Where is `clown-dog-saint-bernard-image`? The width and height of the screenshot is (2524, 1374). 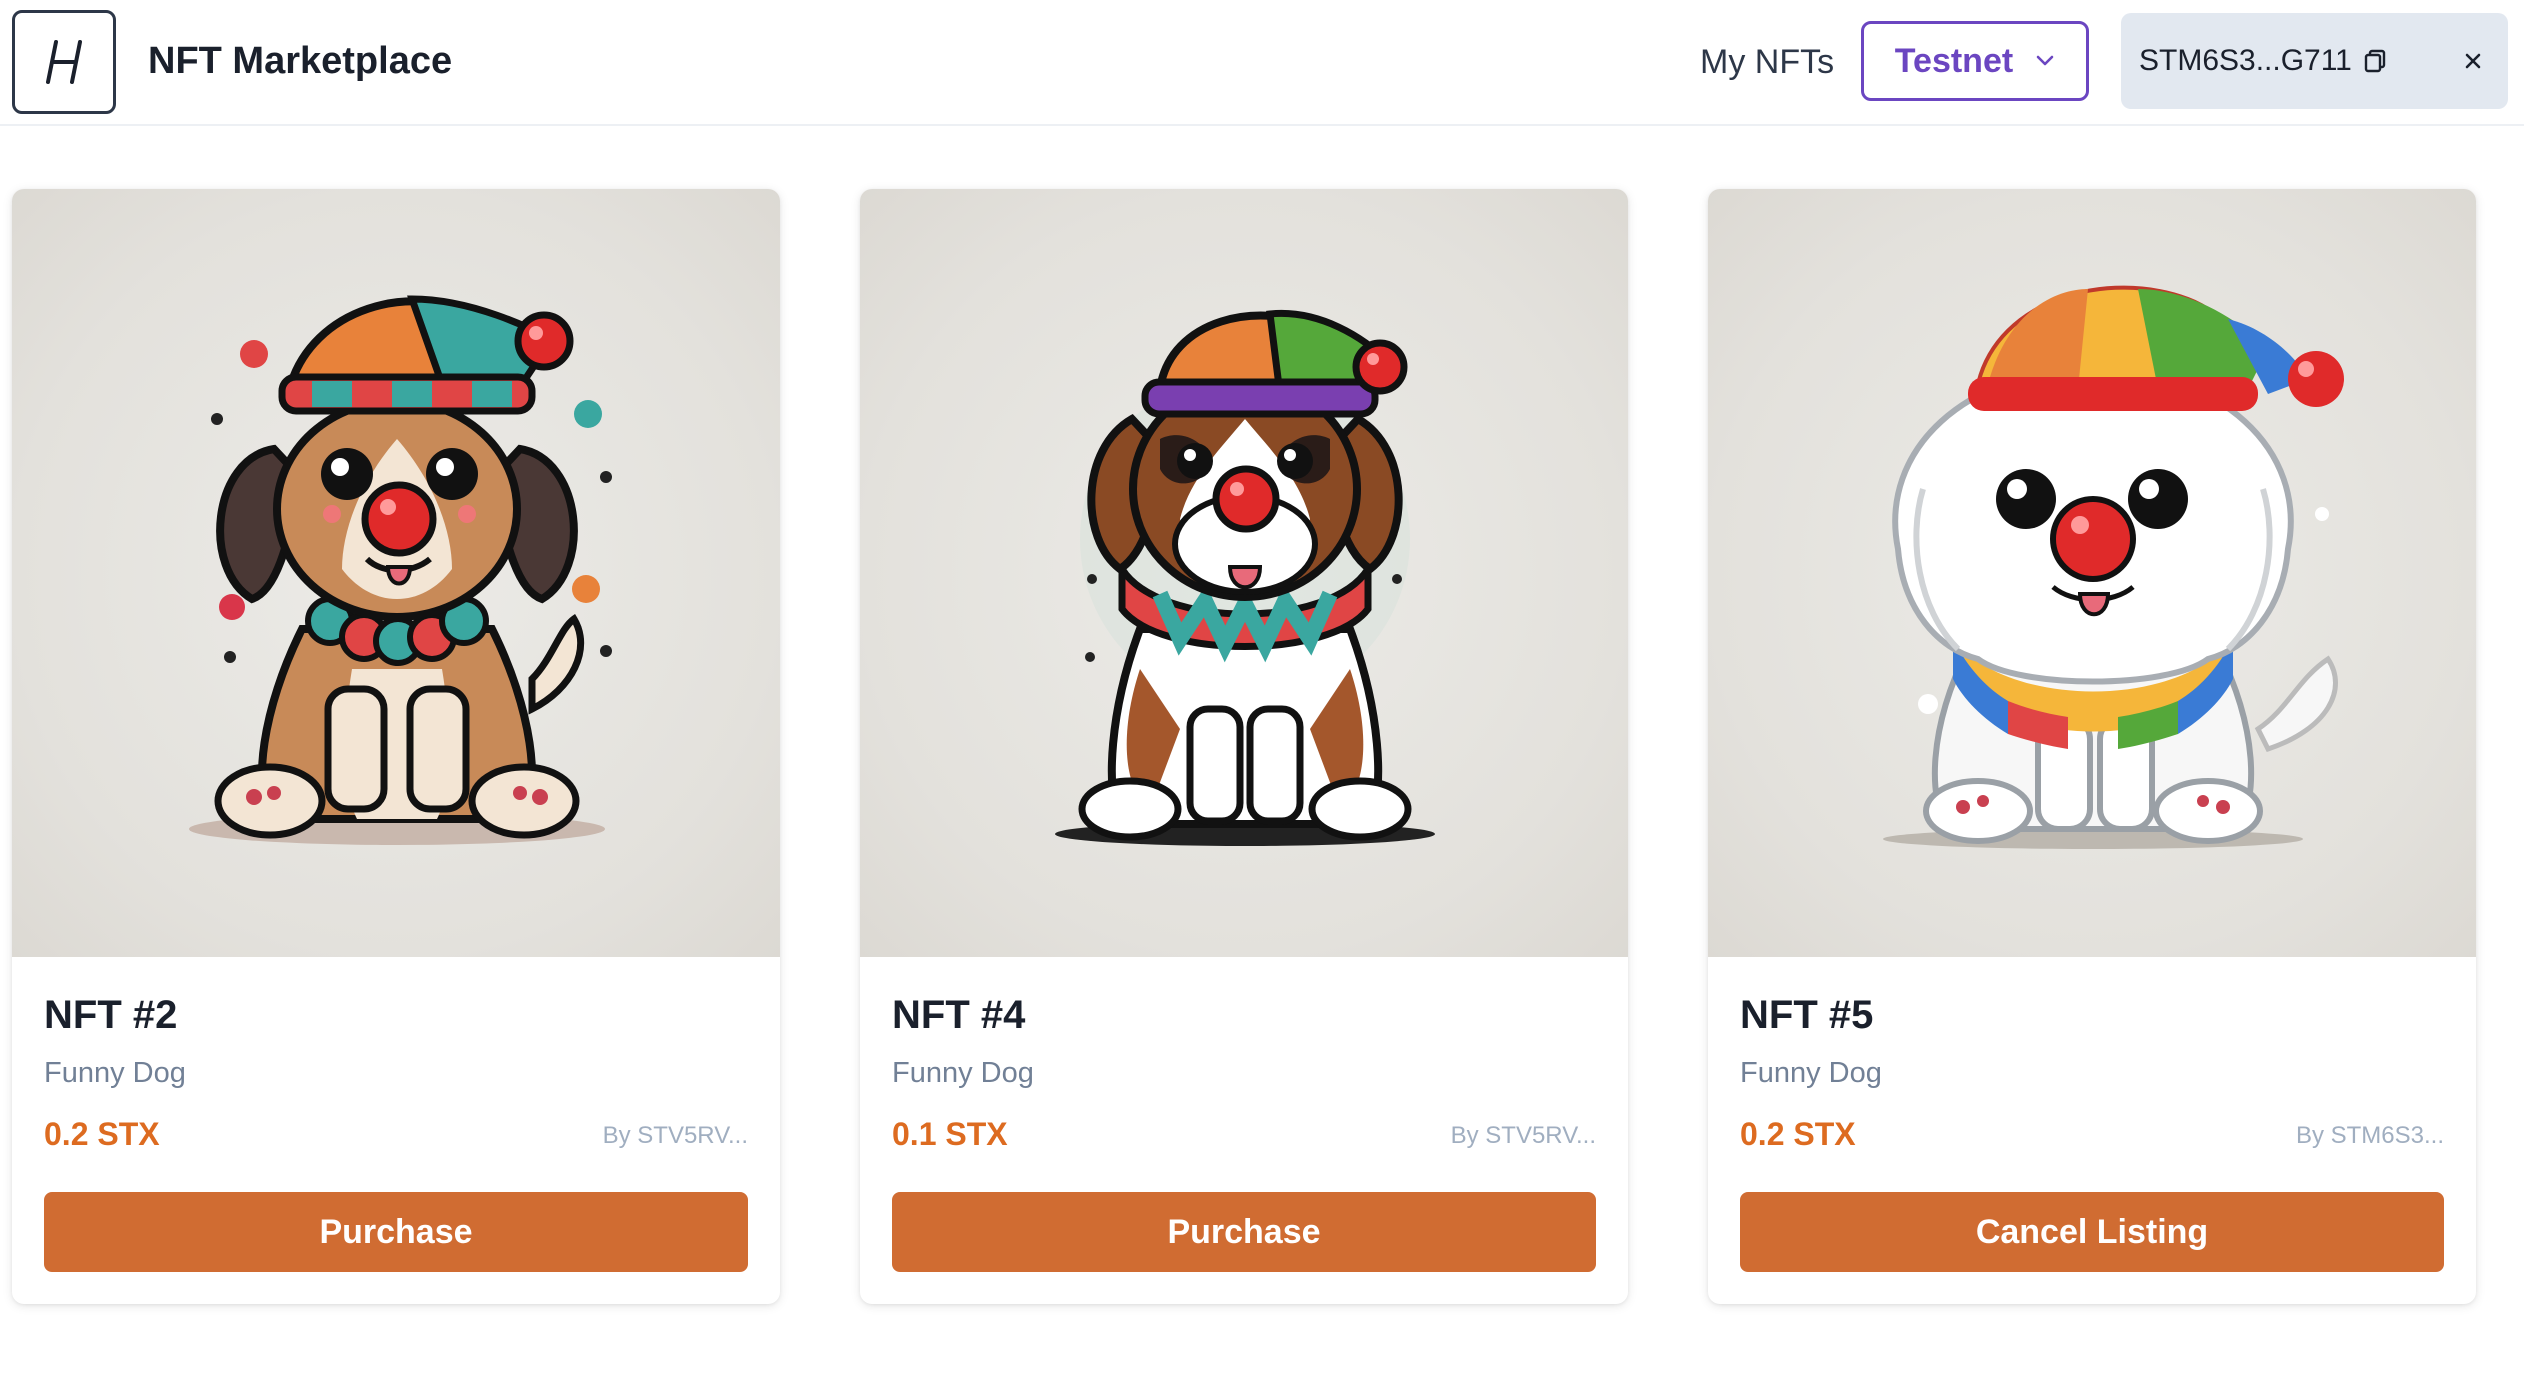
clown-dog-saint-bernard-image is located at coordinates (1245, 577).